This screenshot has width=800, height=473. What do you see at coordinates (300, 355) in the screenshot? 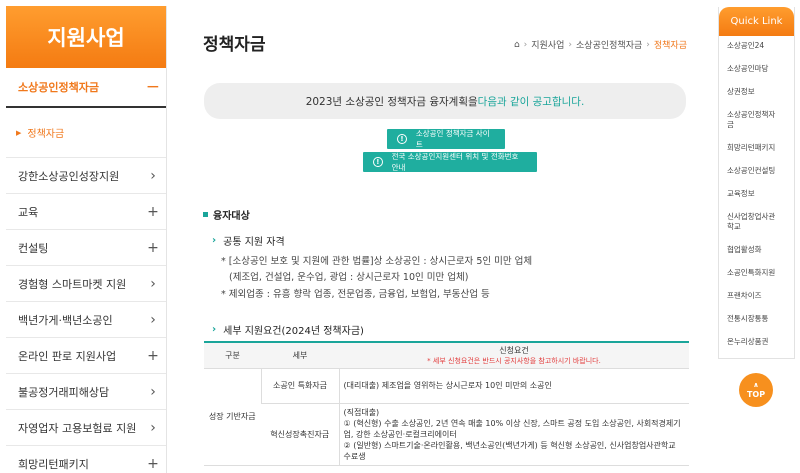
I see `column-header: 세부` at bounding box center [300, 355].